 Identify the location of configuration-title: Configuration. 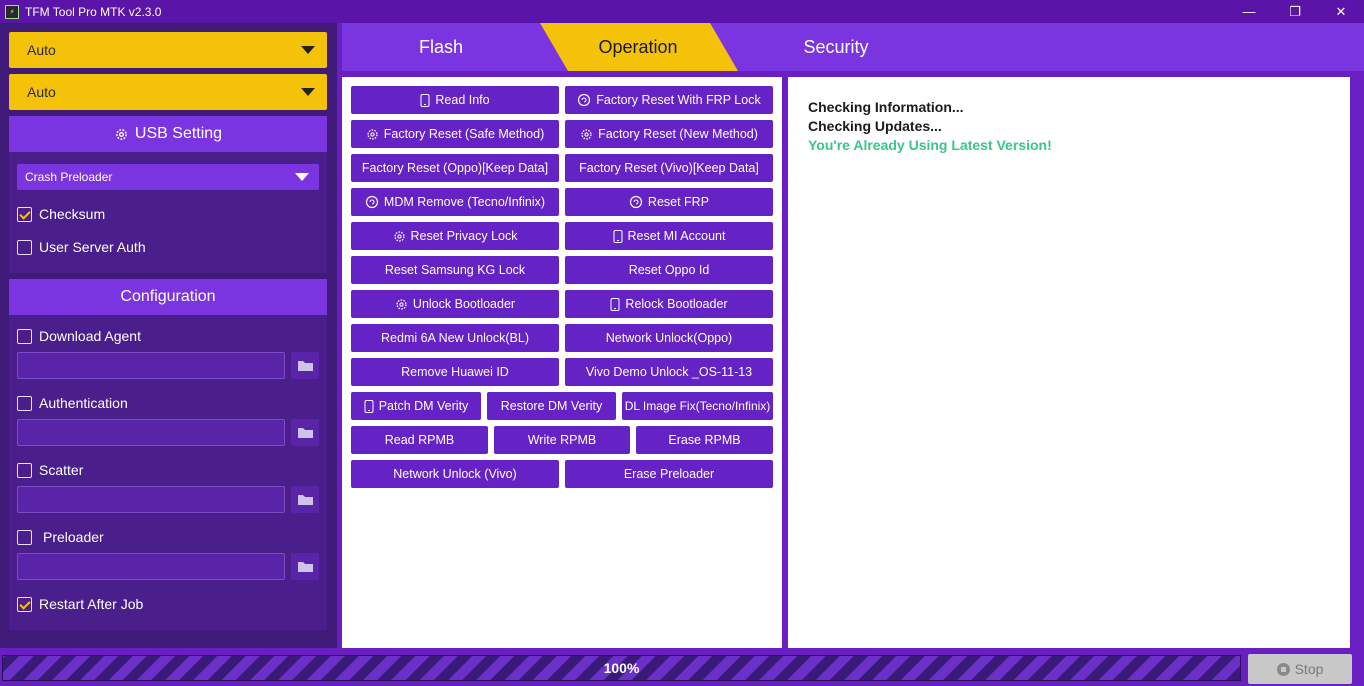
(168, 296).